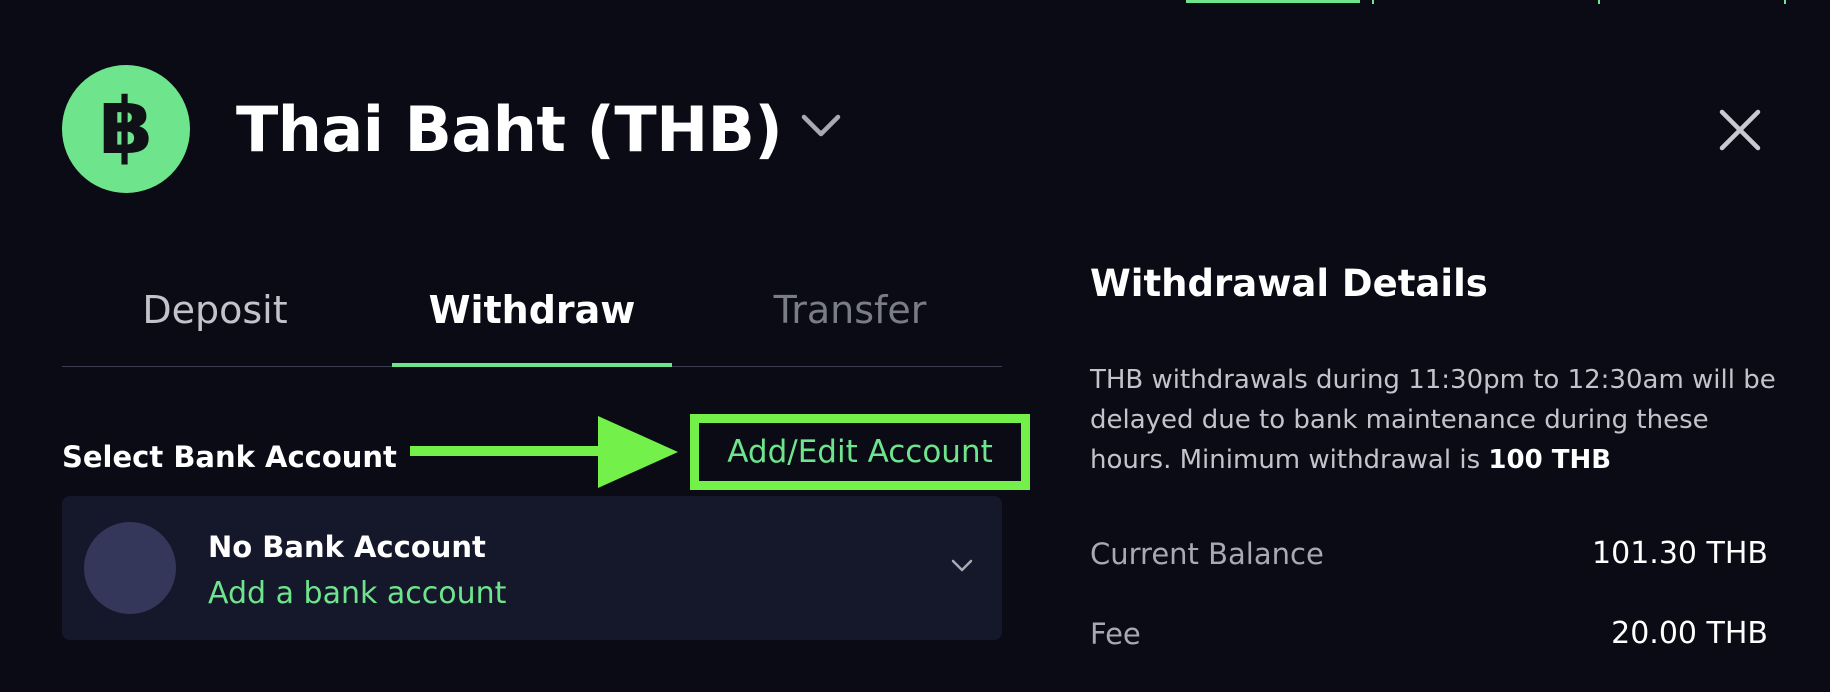 The width and height of the screenshot is (1830, 692). I want to click on current-balance-value: 101.30 THB, so click(1680, 553).